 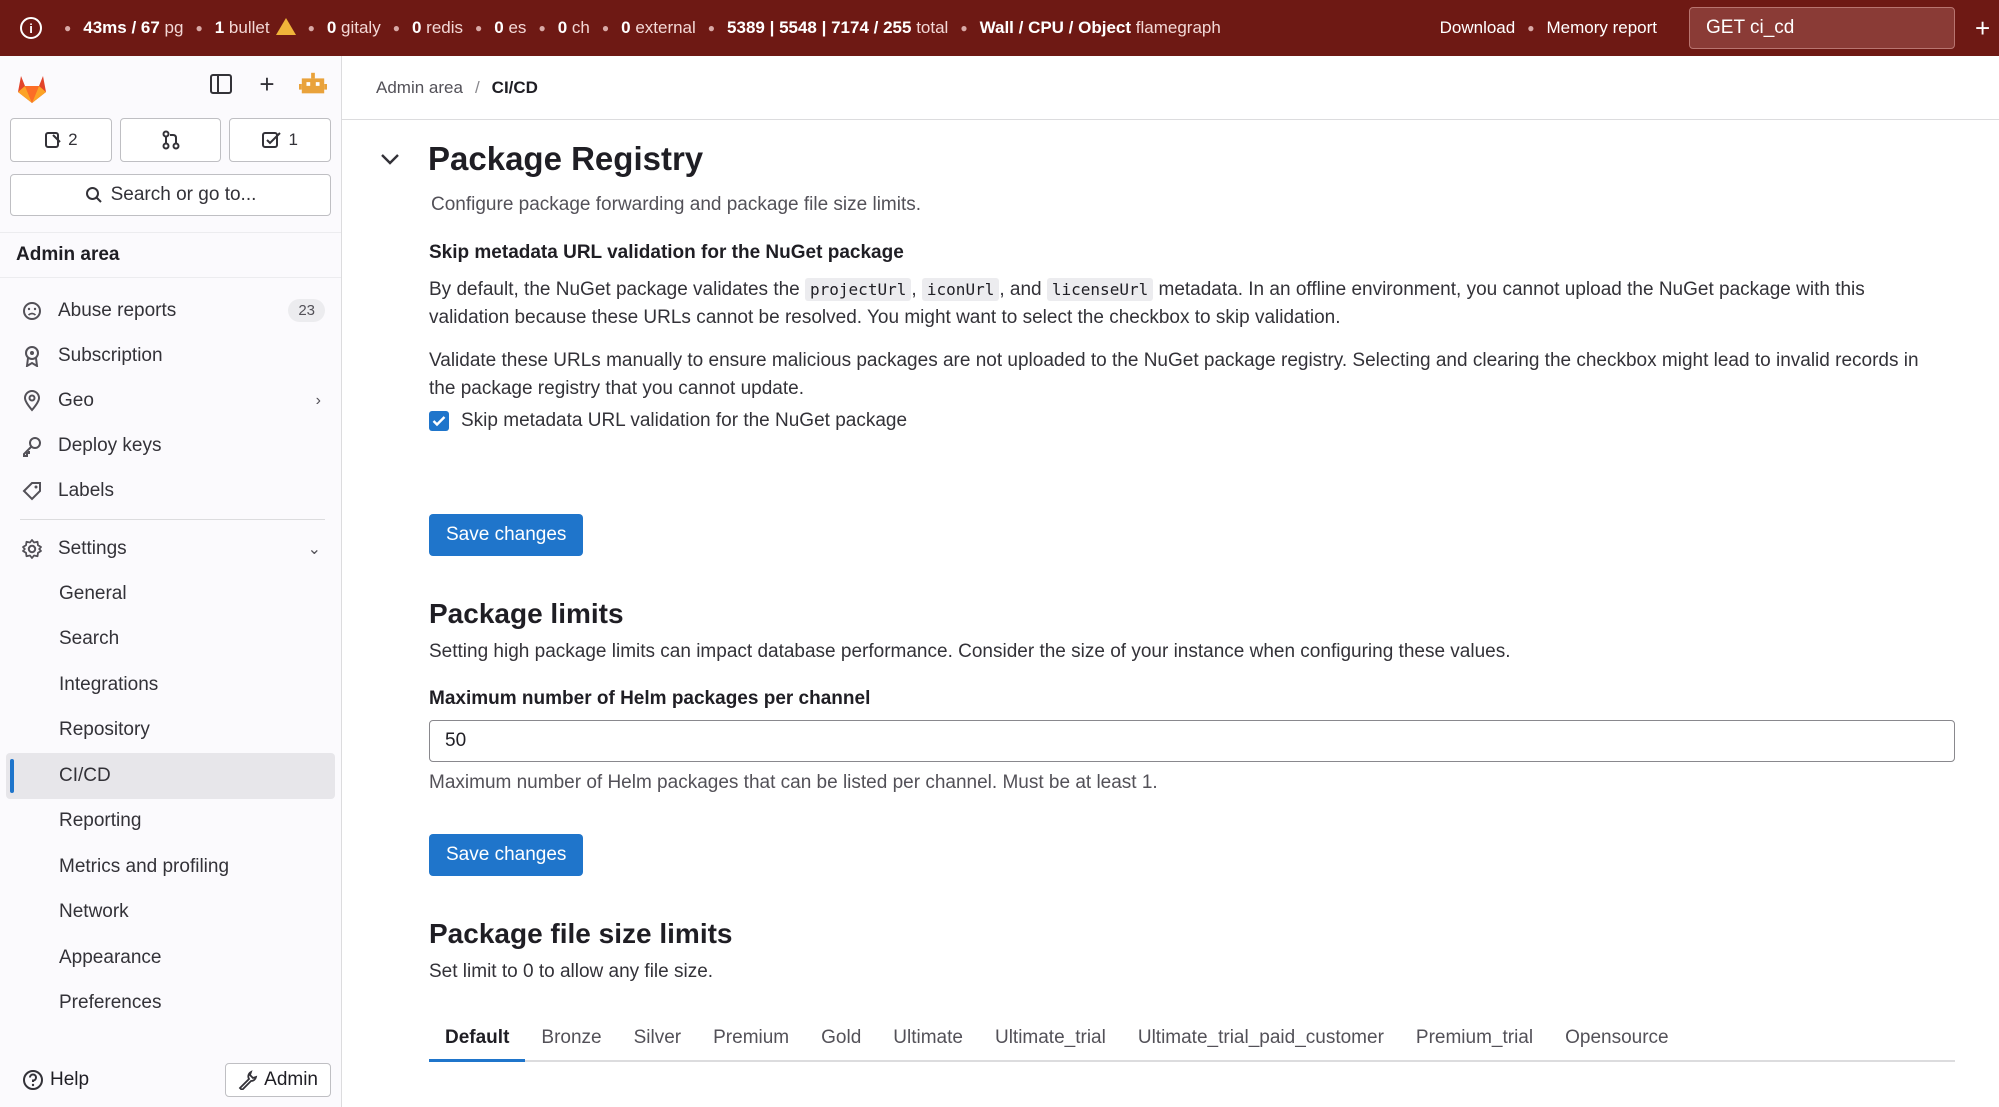 What do you see at coordinates (248, 1080) in the screenshot?
I see `admin-wrench-icon` at bounding box center [248, 1080].